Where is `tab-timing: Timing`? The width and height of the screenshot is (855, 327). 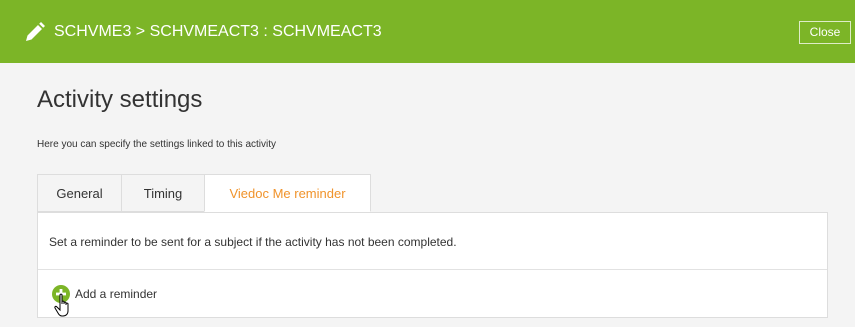
tab-timing: Timing is located at coordinates (163, 193).